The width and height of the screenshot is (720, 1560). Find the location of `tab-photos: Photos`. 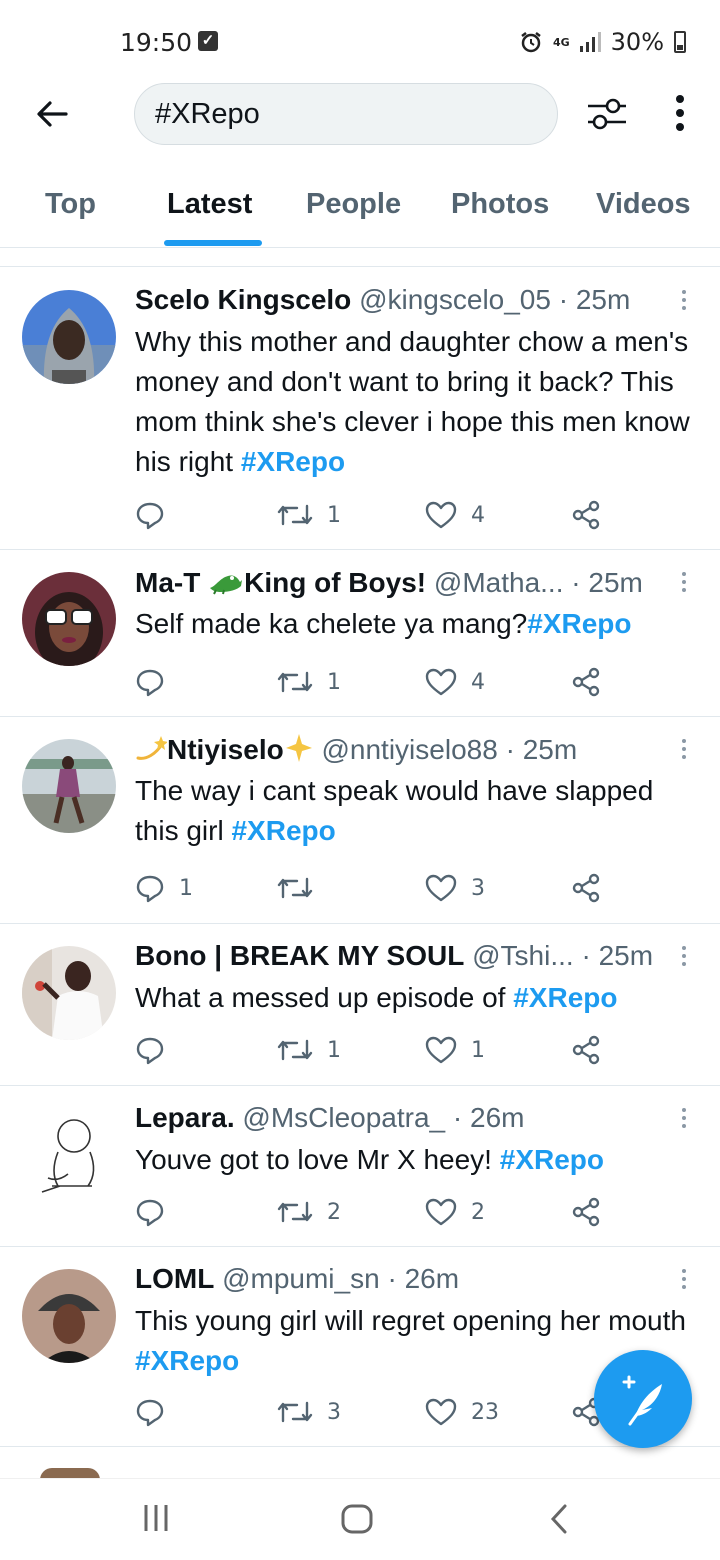

tab-photos: Photos is located at coordinates (500, 204).